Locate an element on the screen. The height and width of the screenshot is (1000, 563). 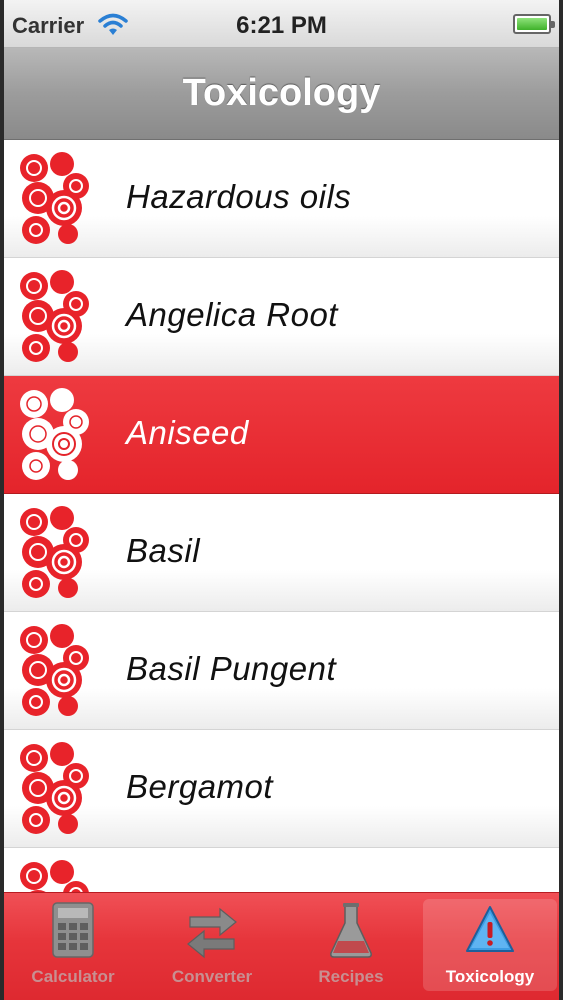
page-title: Toxicology is located at coordinates (281, 93).